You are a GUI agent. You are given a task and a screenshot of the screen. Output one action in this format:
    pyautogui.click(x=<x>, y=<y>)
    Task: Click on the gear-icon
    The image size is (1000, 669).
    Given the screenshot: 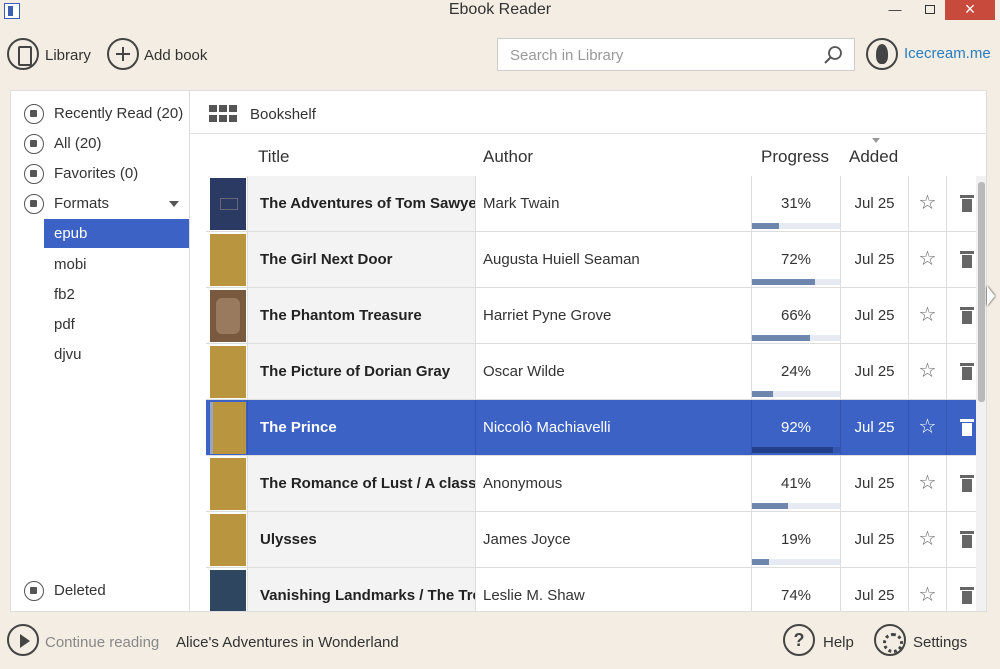 What is the action you would take?
    pyautogui.click(x=890, y=640)
    